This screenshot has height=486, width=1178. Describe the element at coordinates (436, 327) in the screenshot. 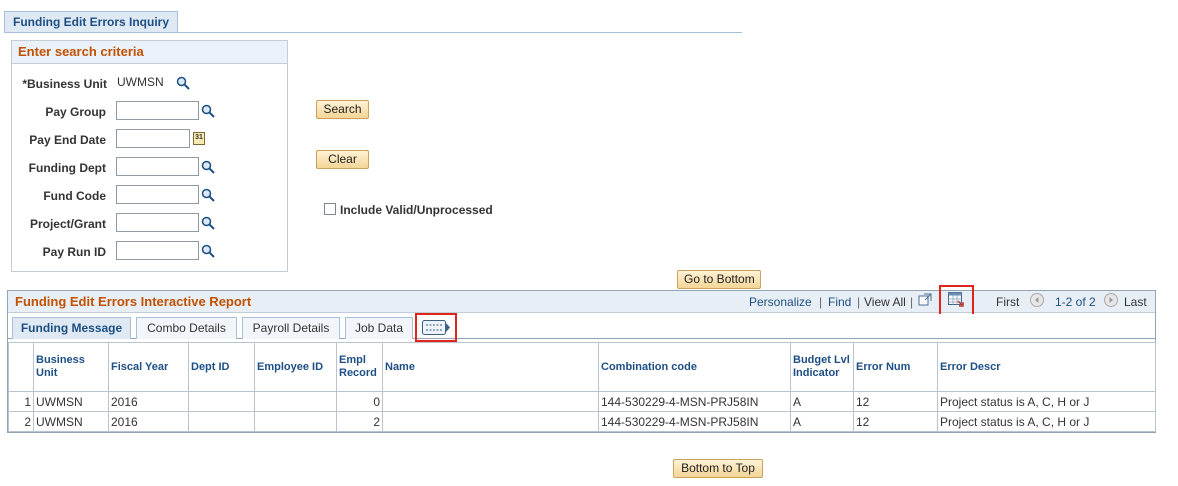

I see `show-all-columns-icon` at that location.